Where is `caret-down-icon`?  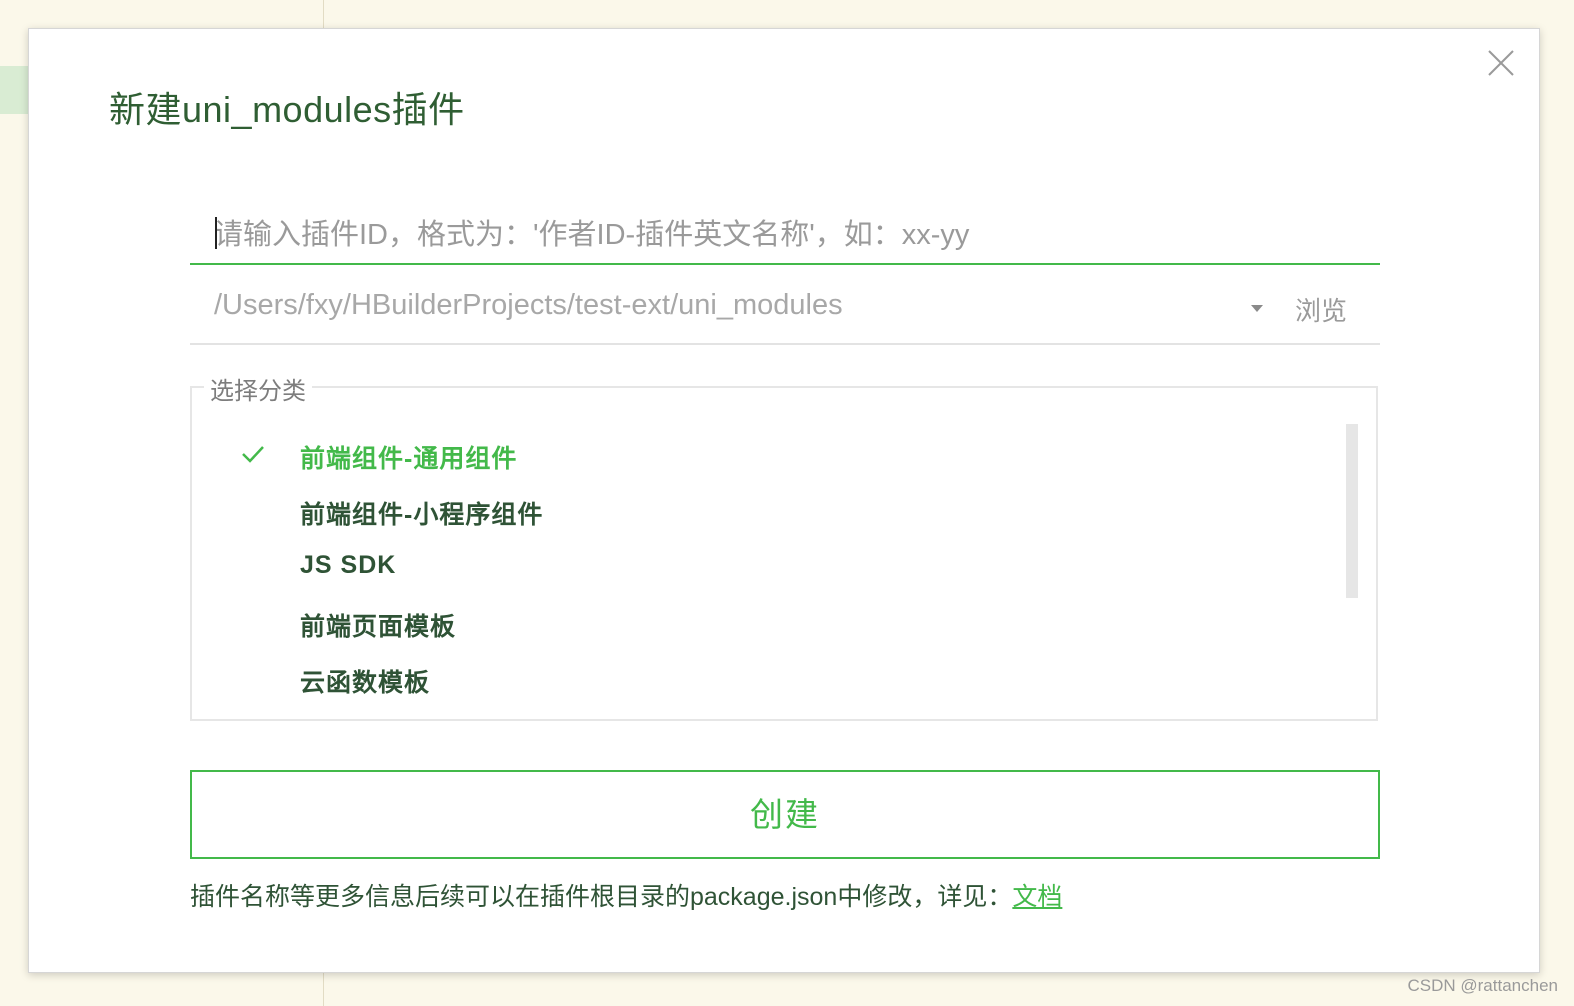
caret-down-icon is located at coordinates (1257, 308).